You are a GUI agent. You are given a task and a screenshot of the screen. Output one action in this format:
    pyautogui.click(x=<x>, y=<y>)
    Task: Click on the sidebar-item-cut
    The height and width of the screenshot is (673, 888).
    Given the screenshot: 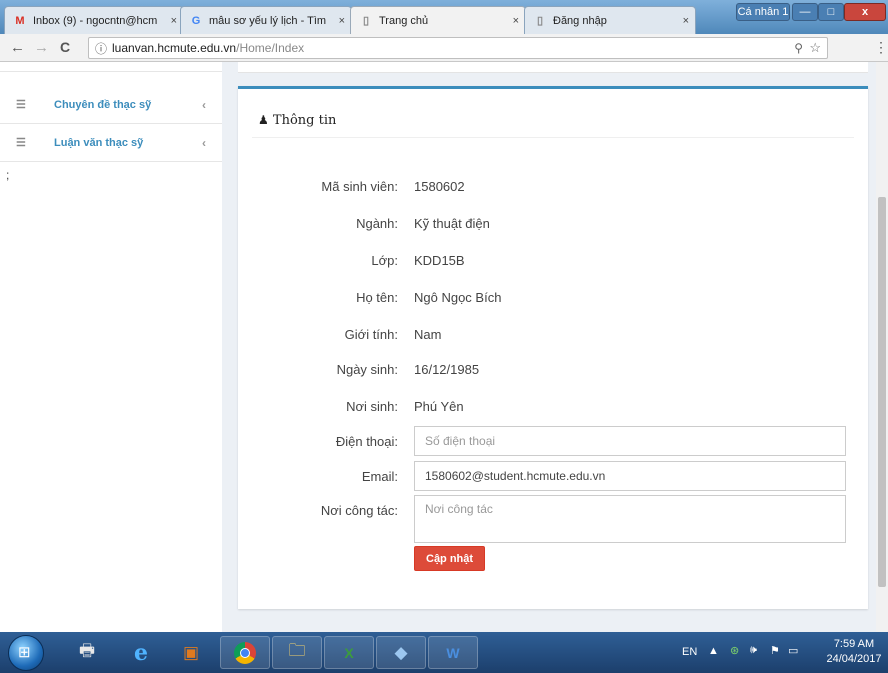 What is the action you would take?
    pyautogui.click(x=111, y=67)
    